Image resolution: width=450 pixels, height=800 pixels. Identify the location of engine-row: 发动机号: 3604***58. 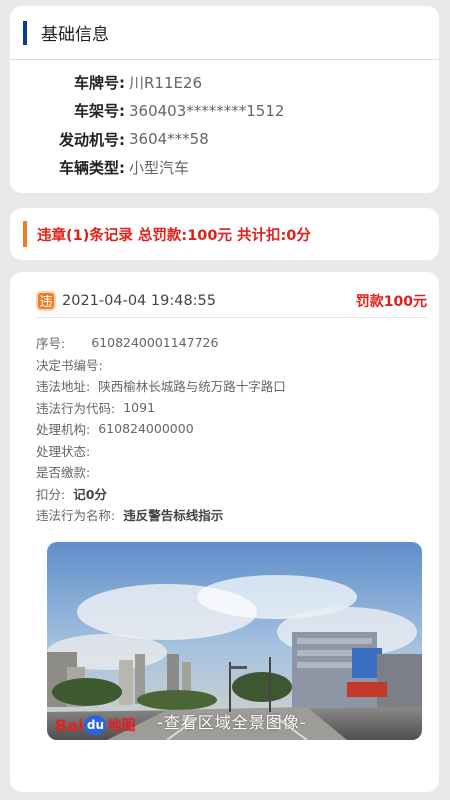
(224, 139).